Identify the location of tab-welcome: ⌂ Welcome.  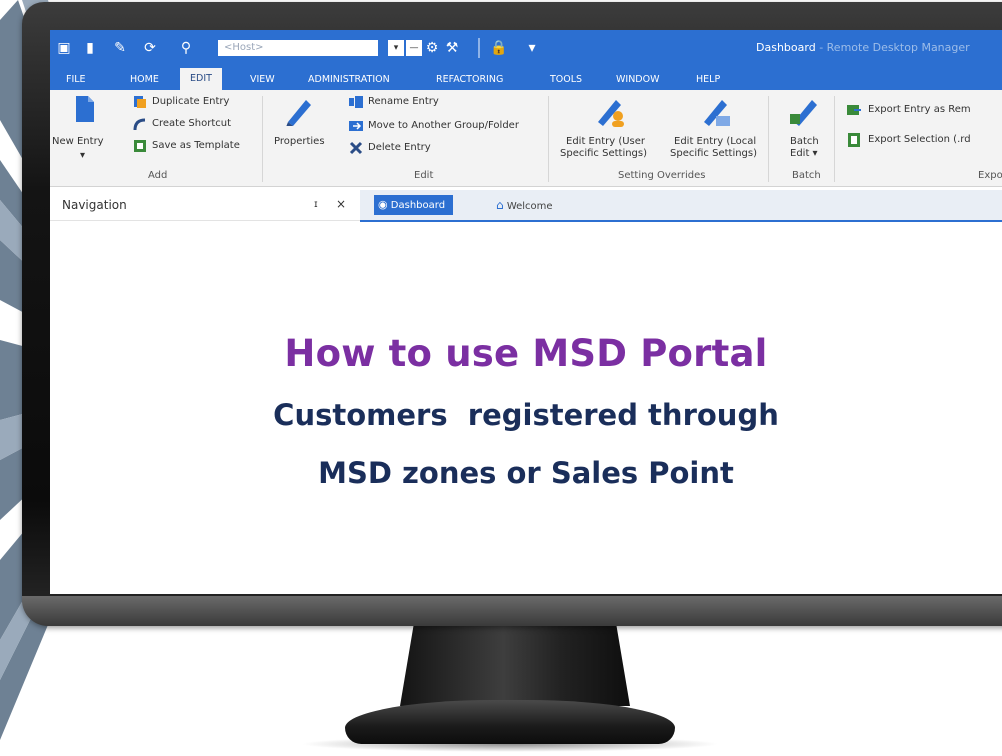
(526, 205).